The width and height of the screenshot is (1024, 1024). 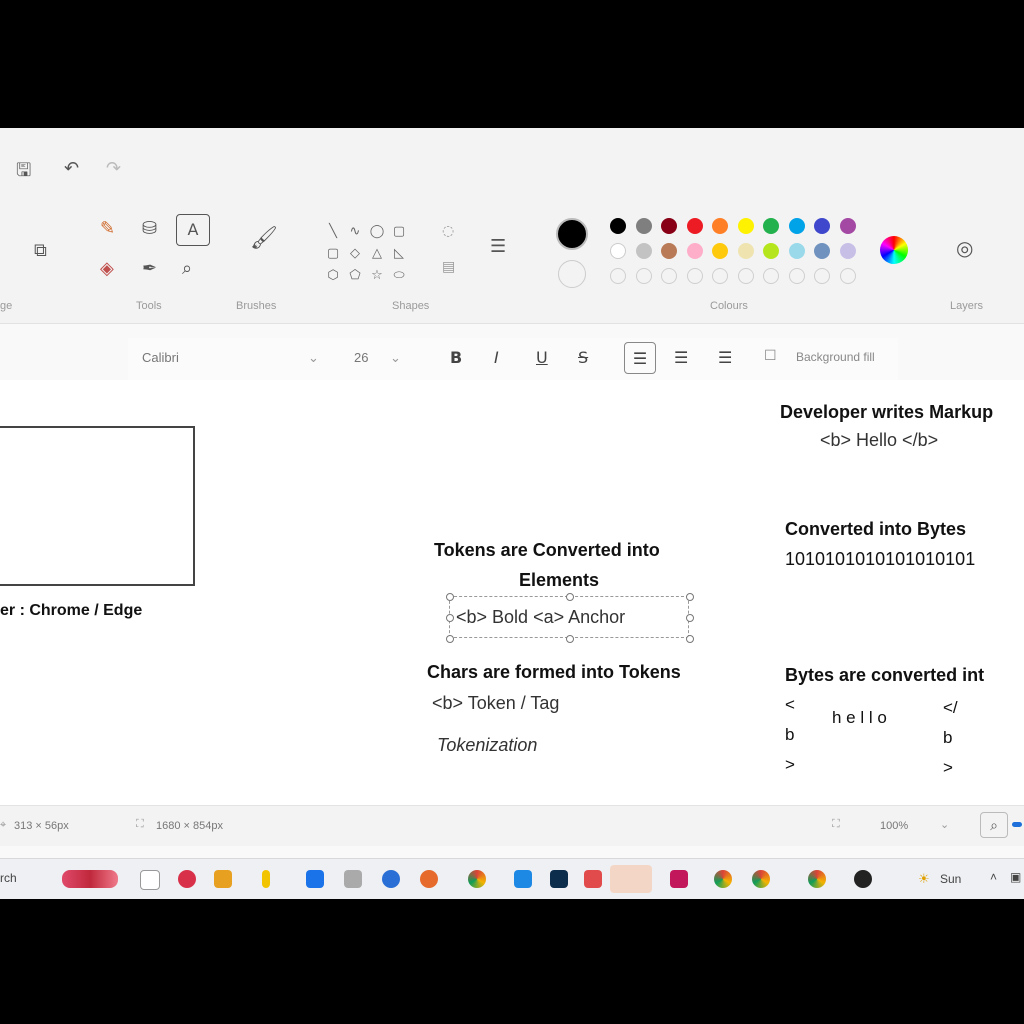 I want to click on redo-icon: ↷, so click(x=113, y=168).